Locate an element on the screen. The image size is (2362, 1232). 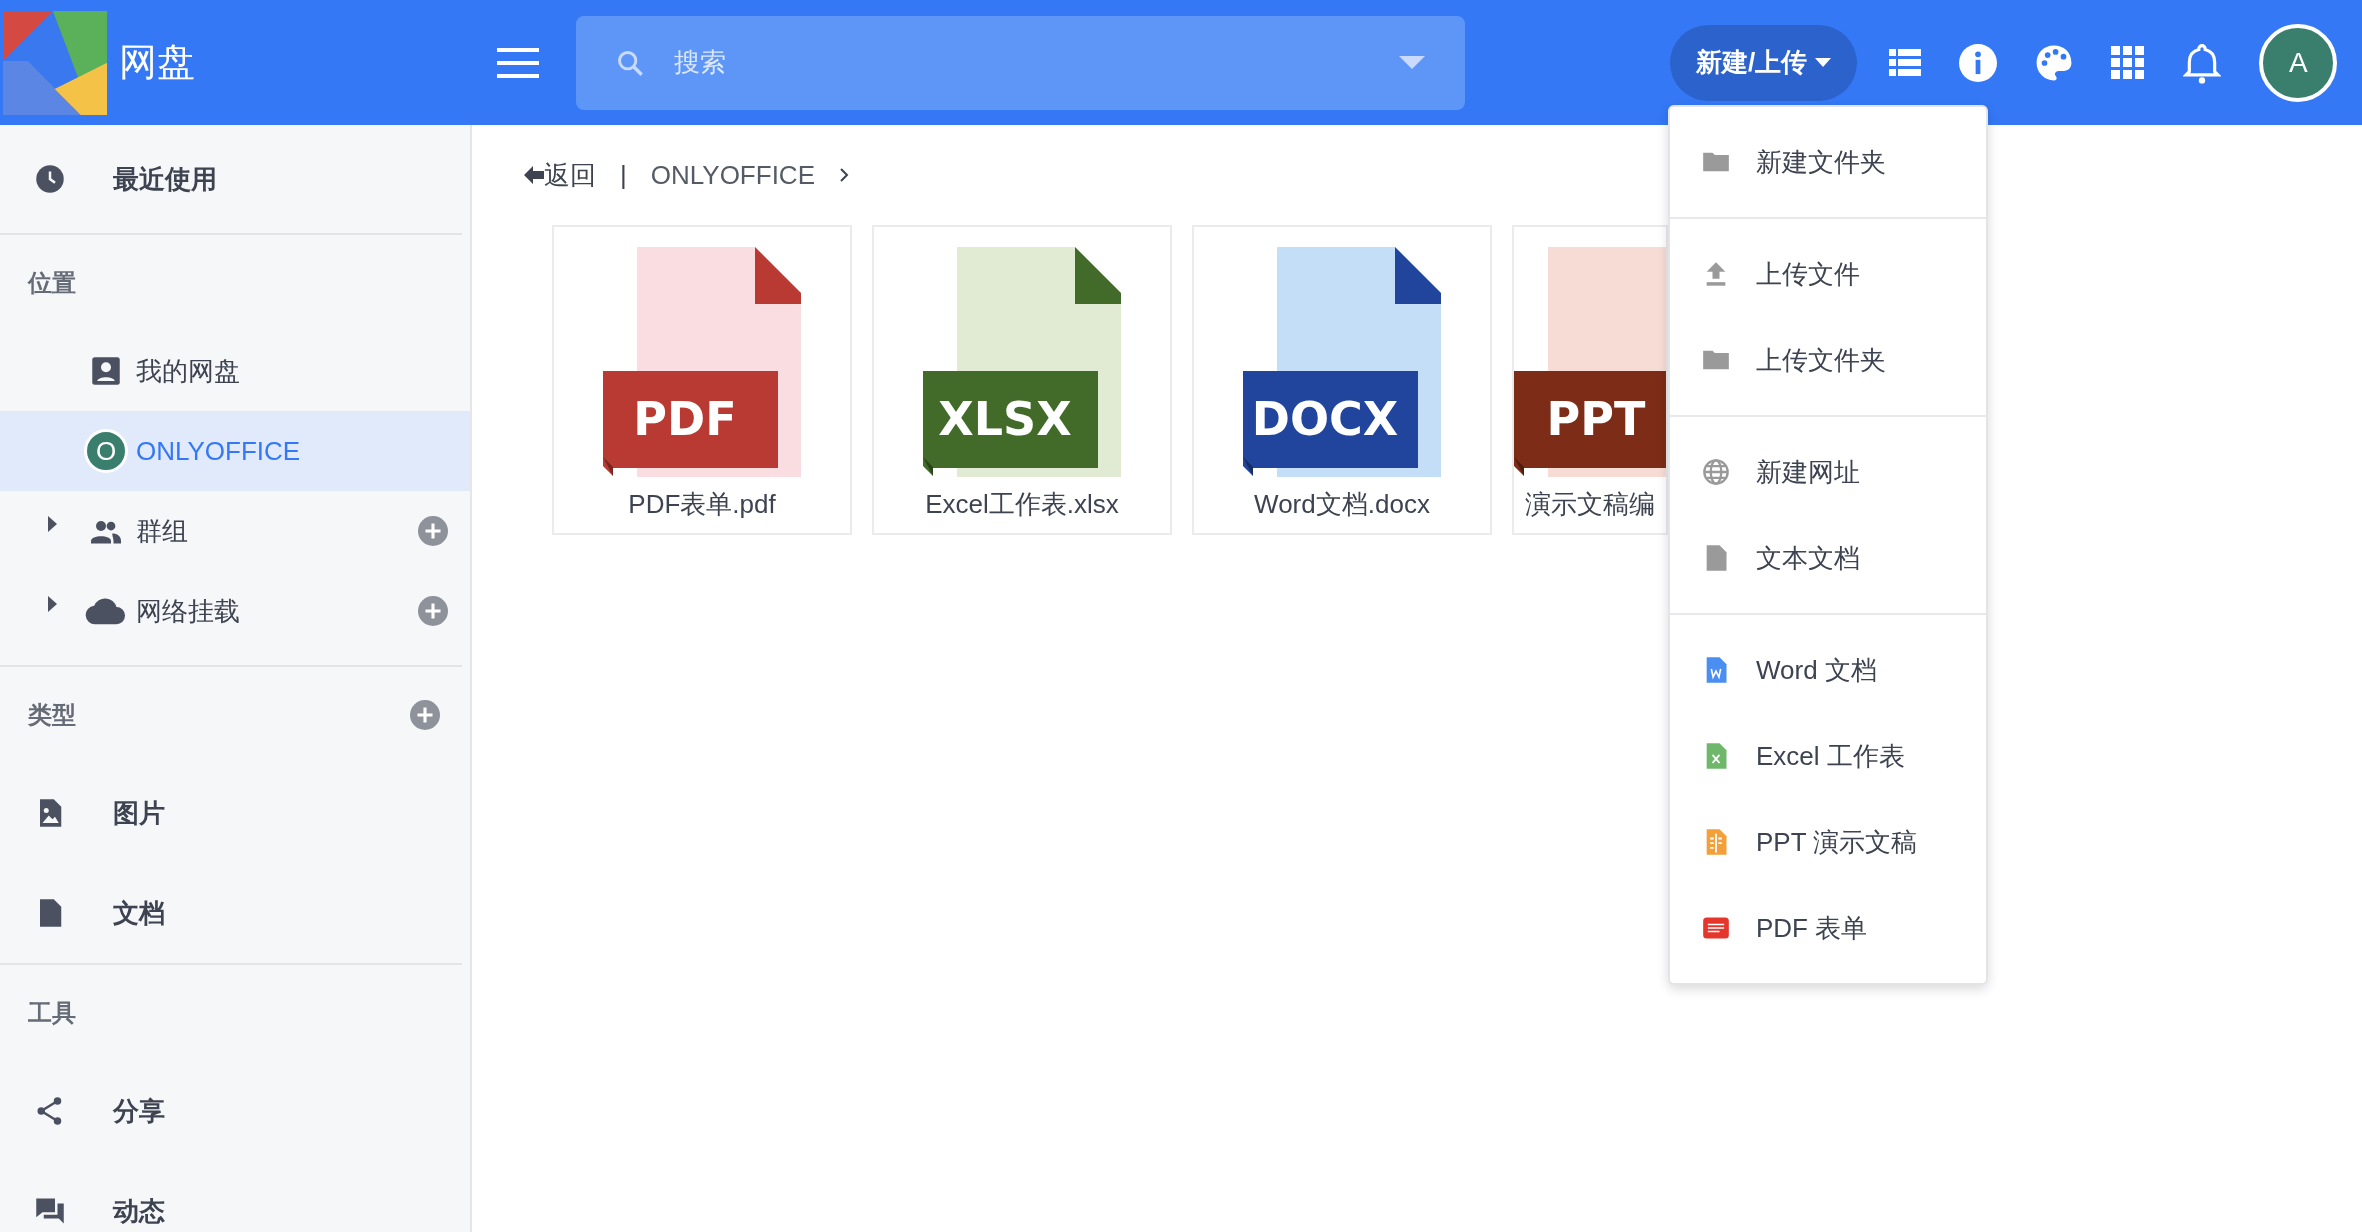
sidebar-item: 网络挂载 is located at coordinates (235, 611).